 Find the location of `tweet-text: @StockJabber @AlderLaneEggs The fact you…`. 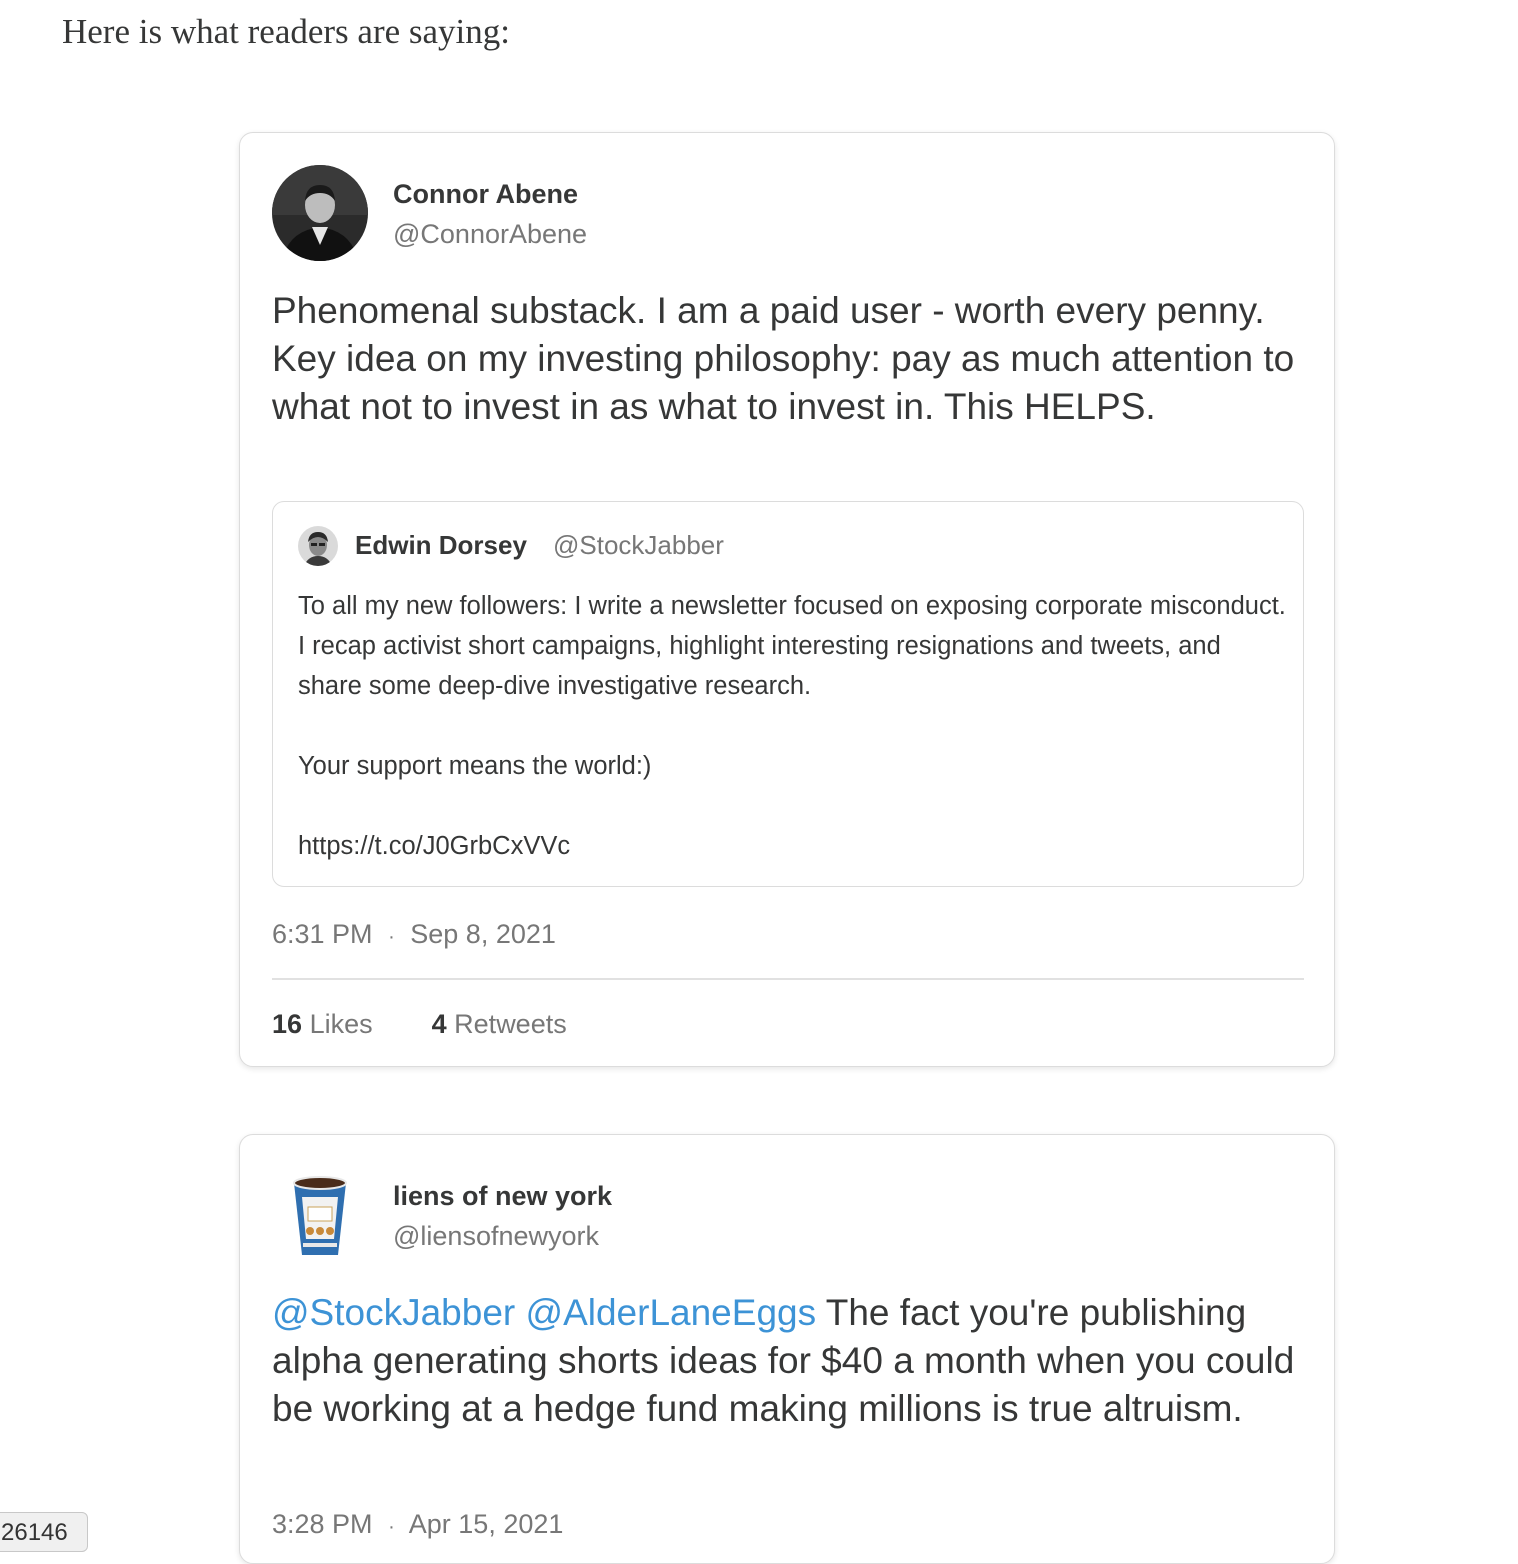

tweet-text: @StockJabber @AlderLaneEggs The fact you… is located at coordinates (792, 1361).